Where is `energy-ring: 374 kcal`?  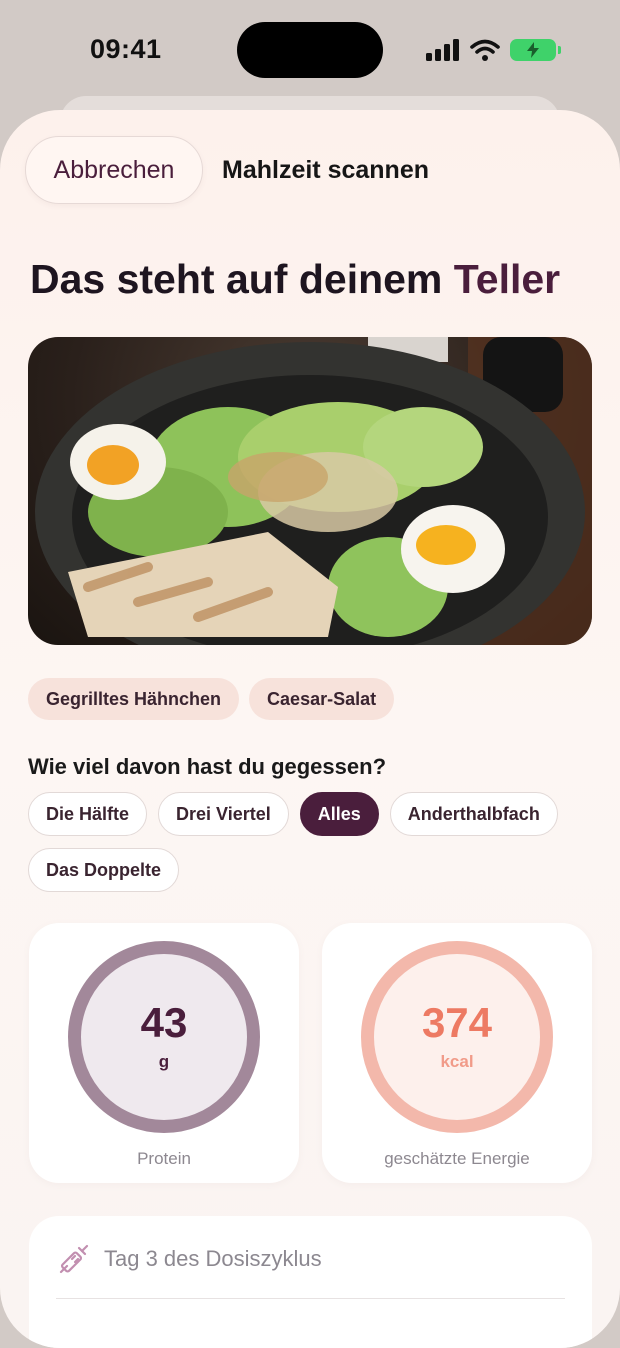
energy-ring: 374 kcal is located at coordinates (457, 1037).